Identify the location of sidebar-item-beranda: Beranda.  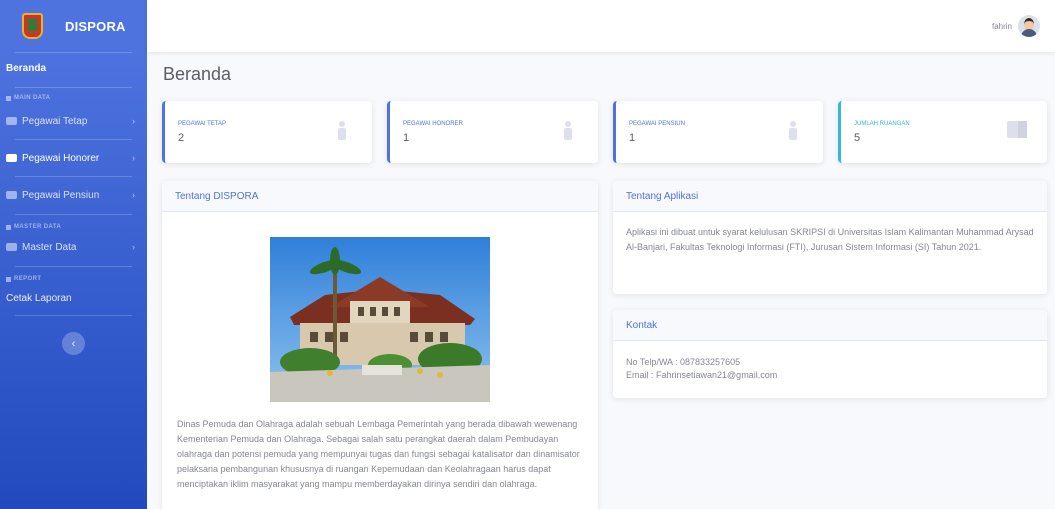
(73, 70).